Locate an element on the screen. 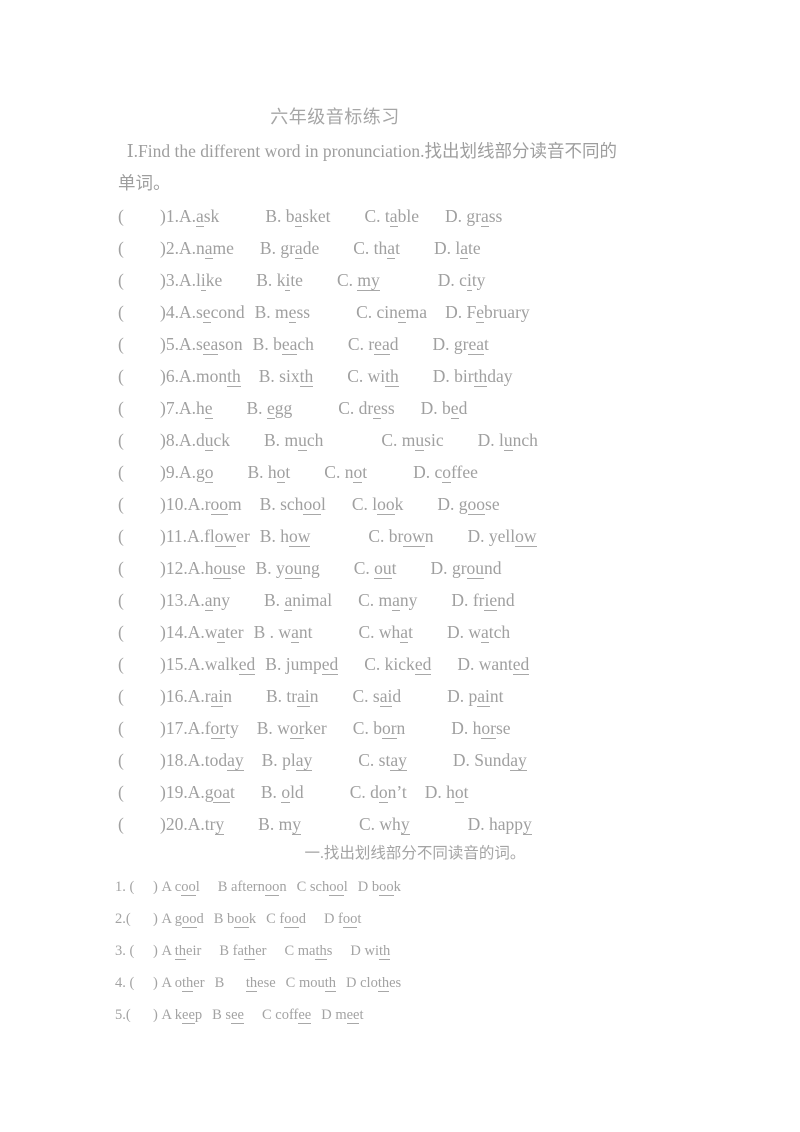 This screenshot has height=1132, width=800. question-row: ()8.A.duck B. much C. music D. lunch is located at coordinates (418, 440).